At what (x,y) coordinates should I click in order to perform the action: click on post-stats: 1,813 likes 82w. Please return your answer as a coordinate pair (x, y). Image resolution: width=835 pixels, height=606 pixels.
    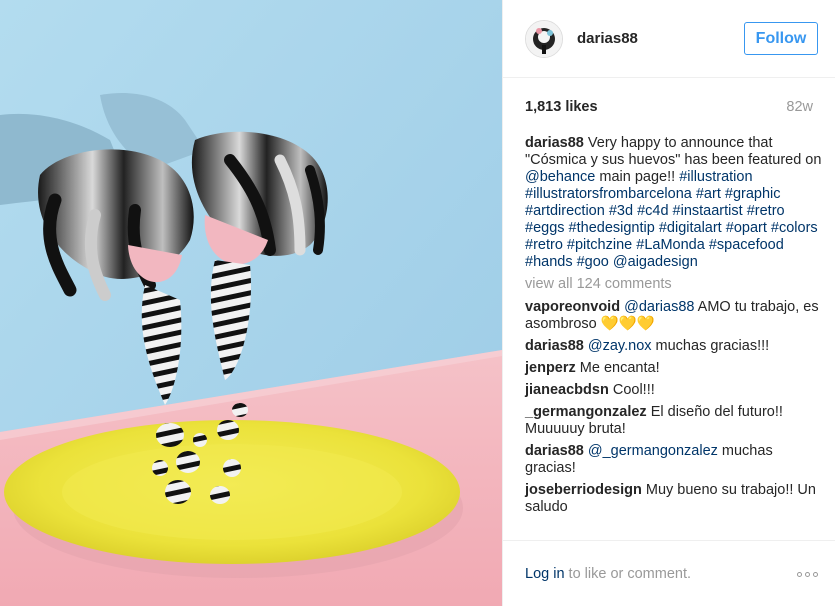
    Looking at the image, I should click on (669, 107).